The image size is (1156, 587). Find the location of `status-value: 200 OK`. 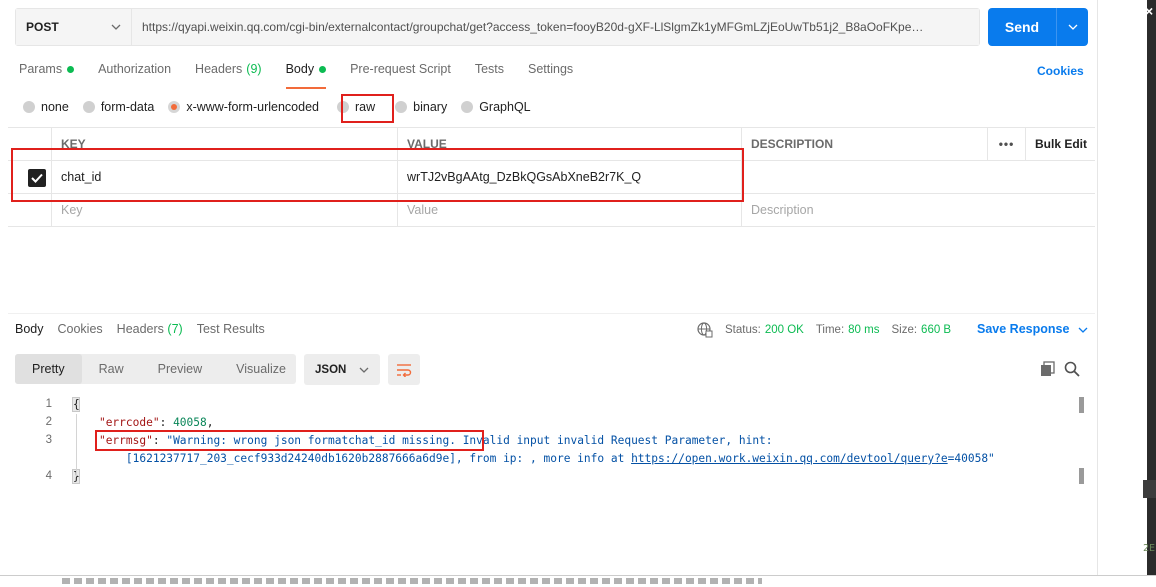

status-value: 200 OK is located at coordinates (784, 330).